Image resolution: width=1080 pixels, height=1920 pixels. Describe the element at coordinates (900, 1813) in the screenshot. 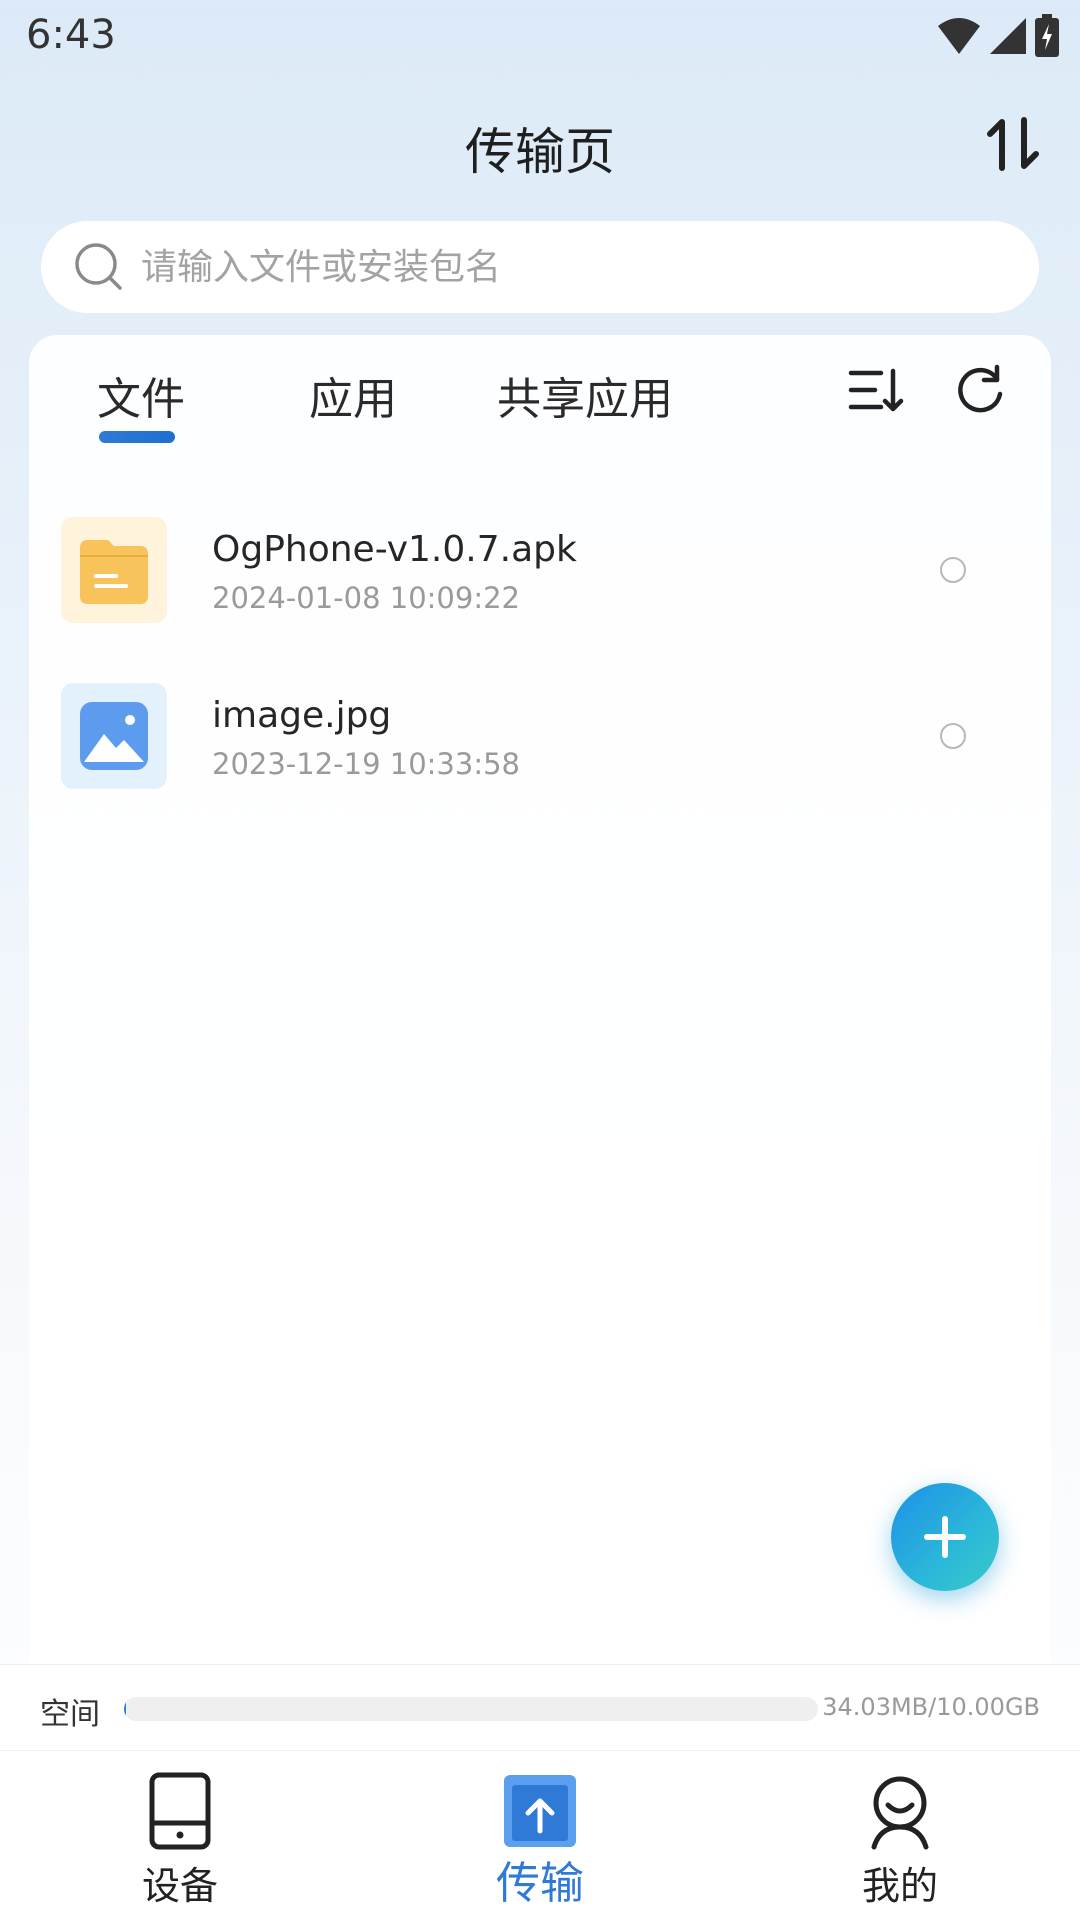

I see `profile-icon` at that location.